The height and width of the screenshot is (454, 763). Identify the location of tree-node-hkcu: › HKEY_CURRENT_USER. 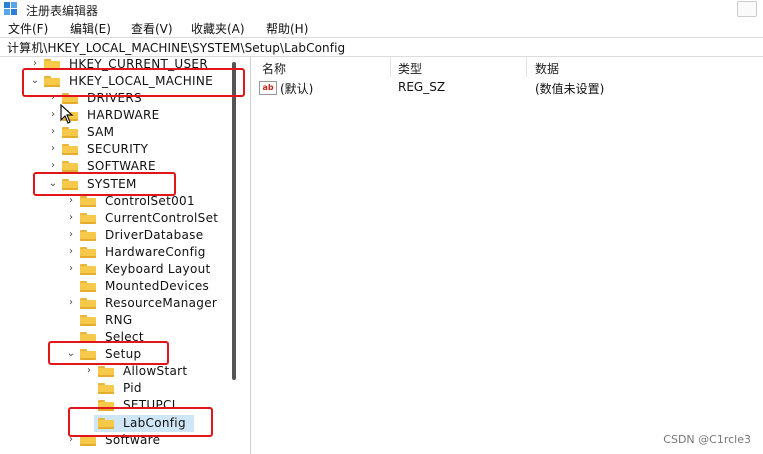
(130, 64).